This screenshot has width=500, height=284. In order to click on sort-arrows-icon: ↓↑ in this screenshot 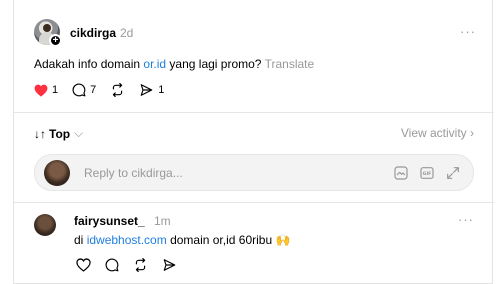, I will do `click(40, 133)`.